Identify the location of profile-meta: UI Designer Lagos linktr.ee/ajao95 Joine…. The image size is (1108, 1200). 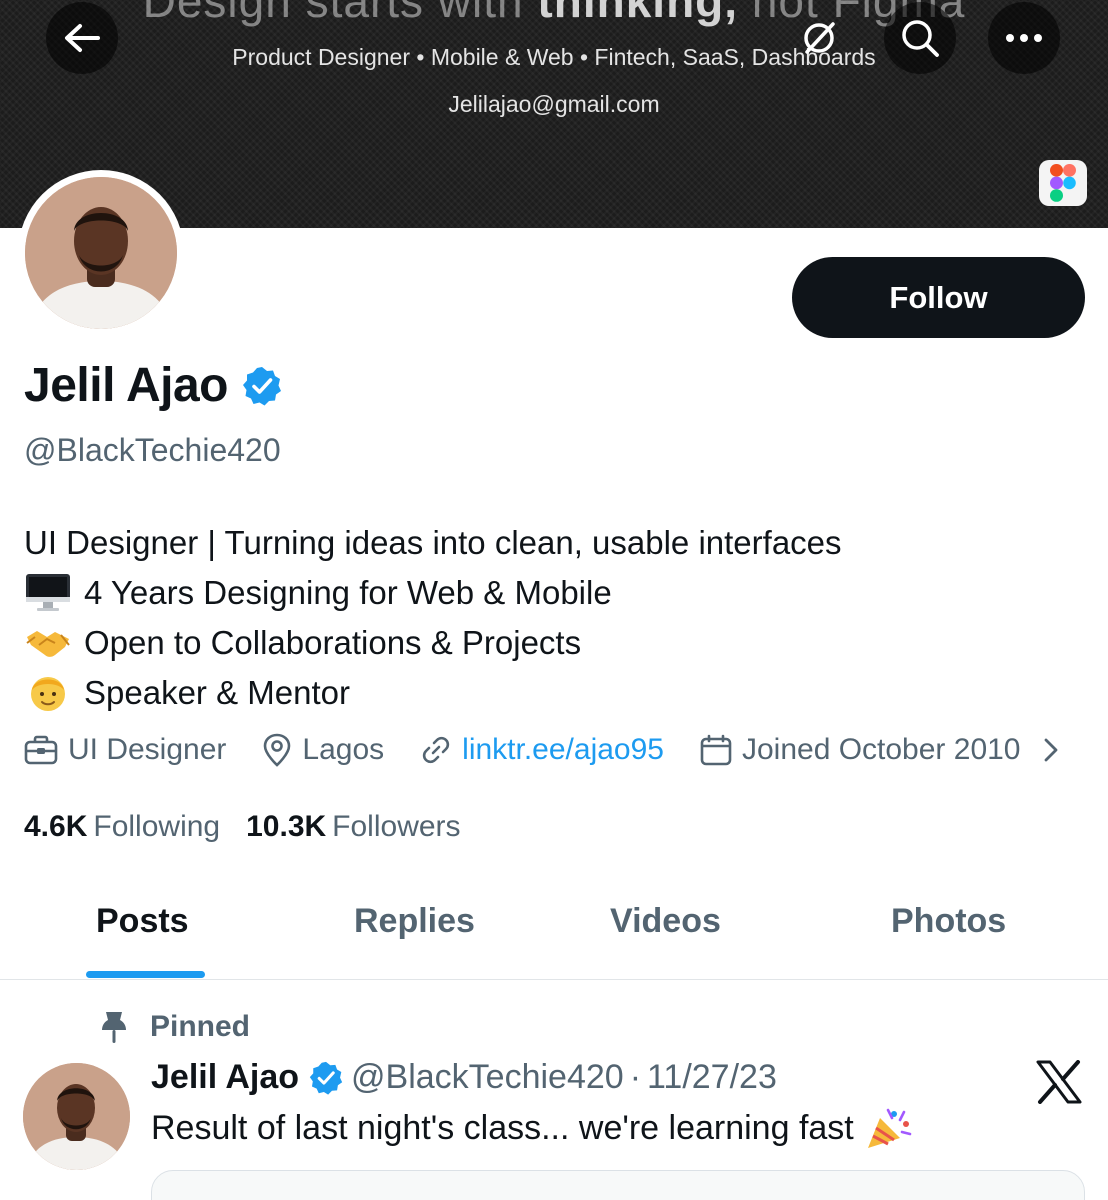
(541, 750).